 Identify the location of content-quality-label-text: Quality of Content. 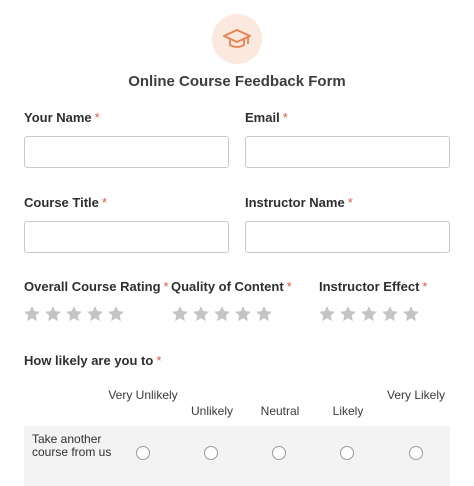
(227, 286).